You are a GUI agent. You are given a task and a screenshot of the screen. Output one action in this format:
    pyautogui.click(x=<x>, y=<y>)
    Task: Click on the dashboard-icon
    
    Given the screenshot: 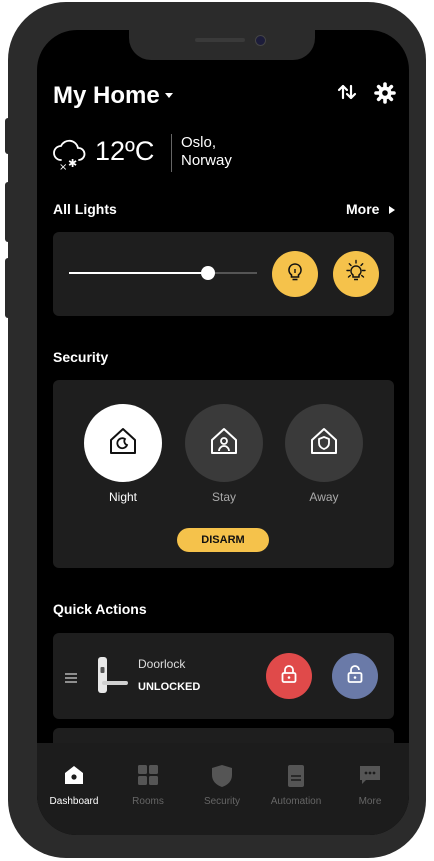 What is the action you would take?
    pyautogui.click(x=74, y=777)
    